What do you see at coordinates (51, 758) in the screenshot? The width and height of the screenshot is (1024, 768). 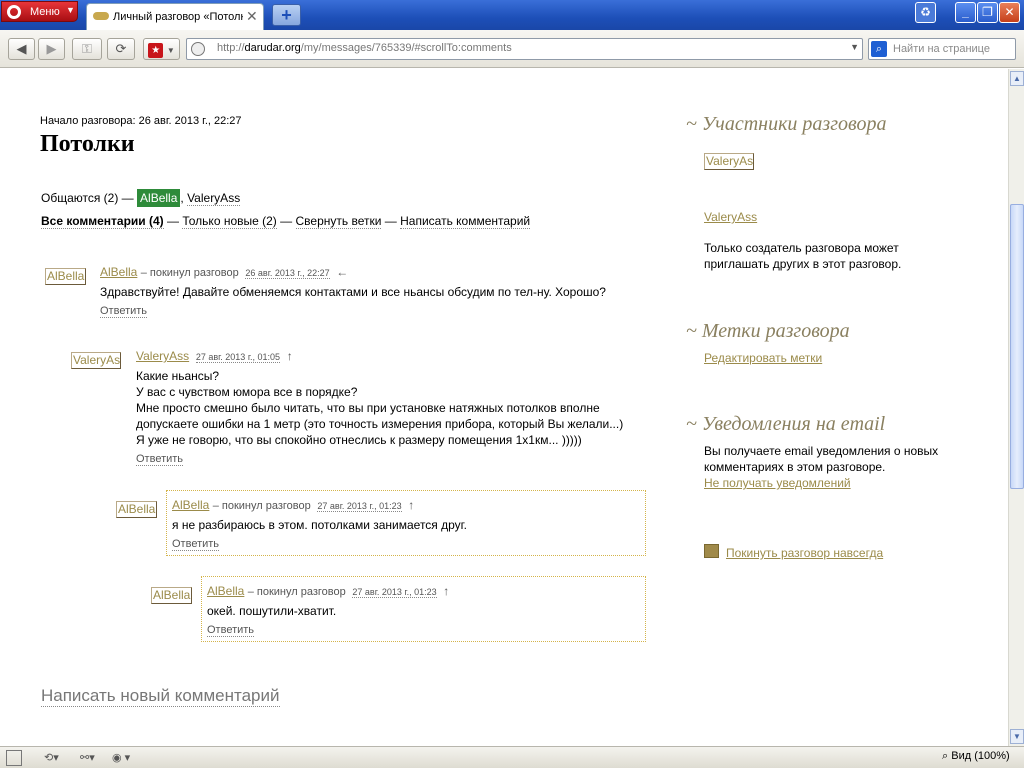 I see `sync-icon: ⟲▾` at bounding box center [51, 758].